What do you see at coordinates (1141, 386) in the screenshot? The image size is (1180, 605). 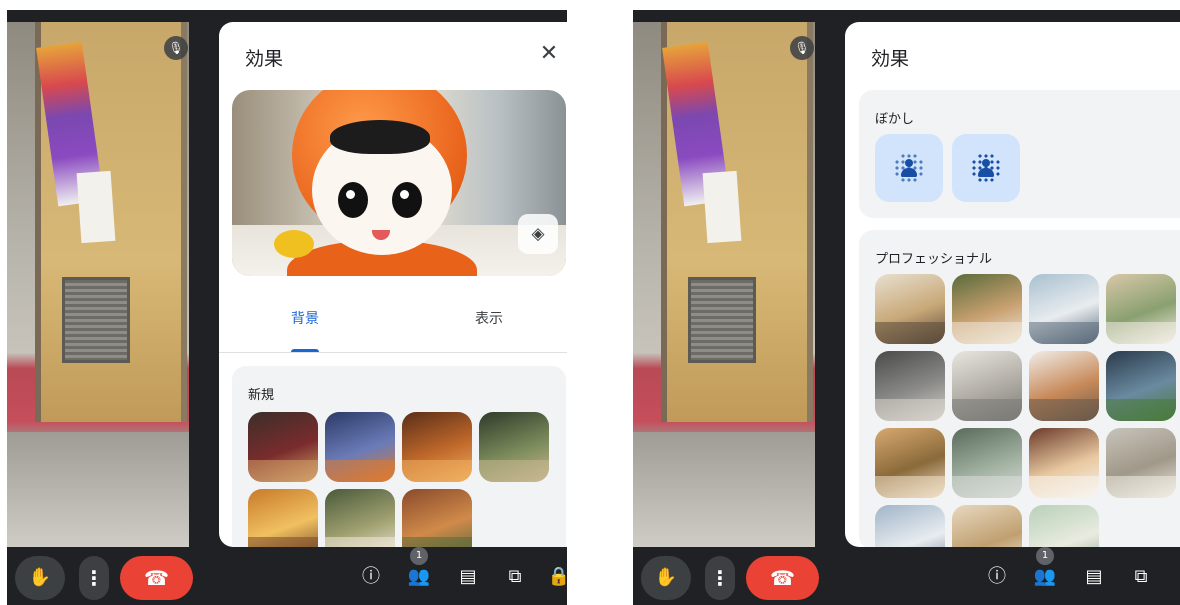 I see `background-thumbnail-dark-window` at bounding box center [1141, 386].